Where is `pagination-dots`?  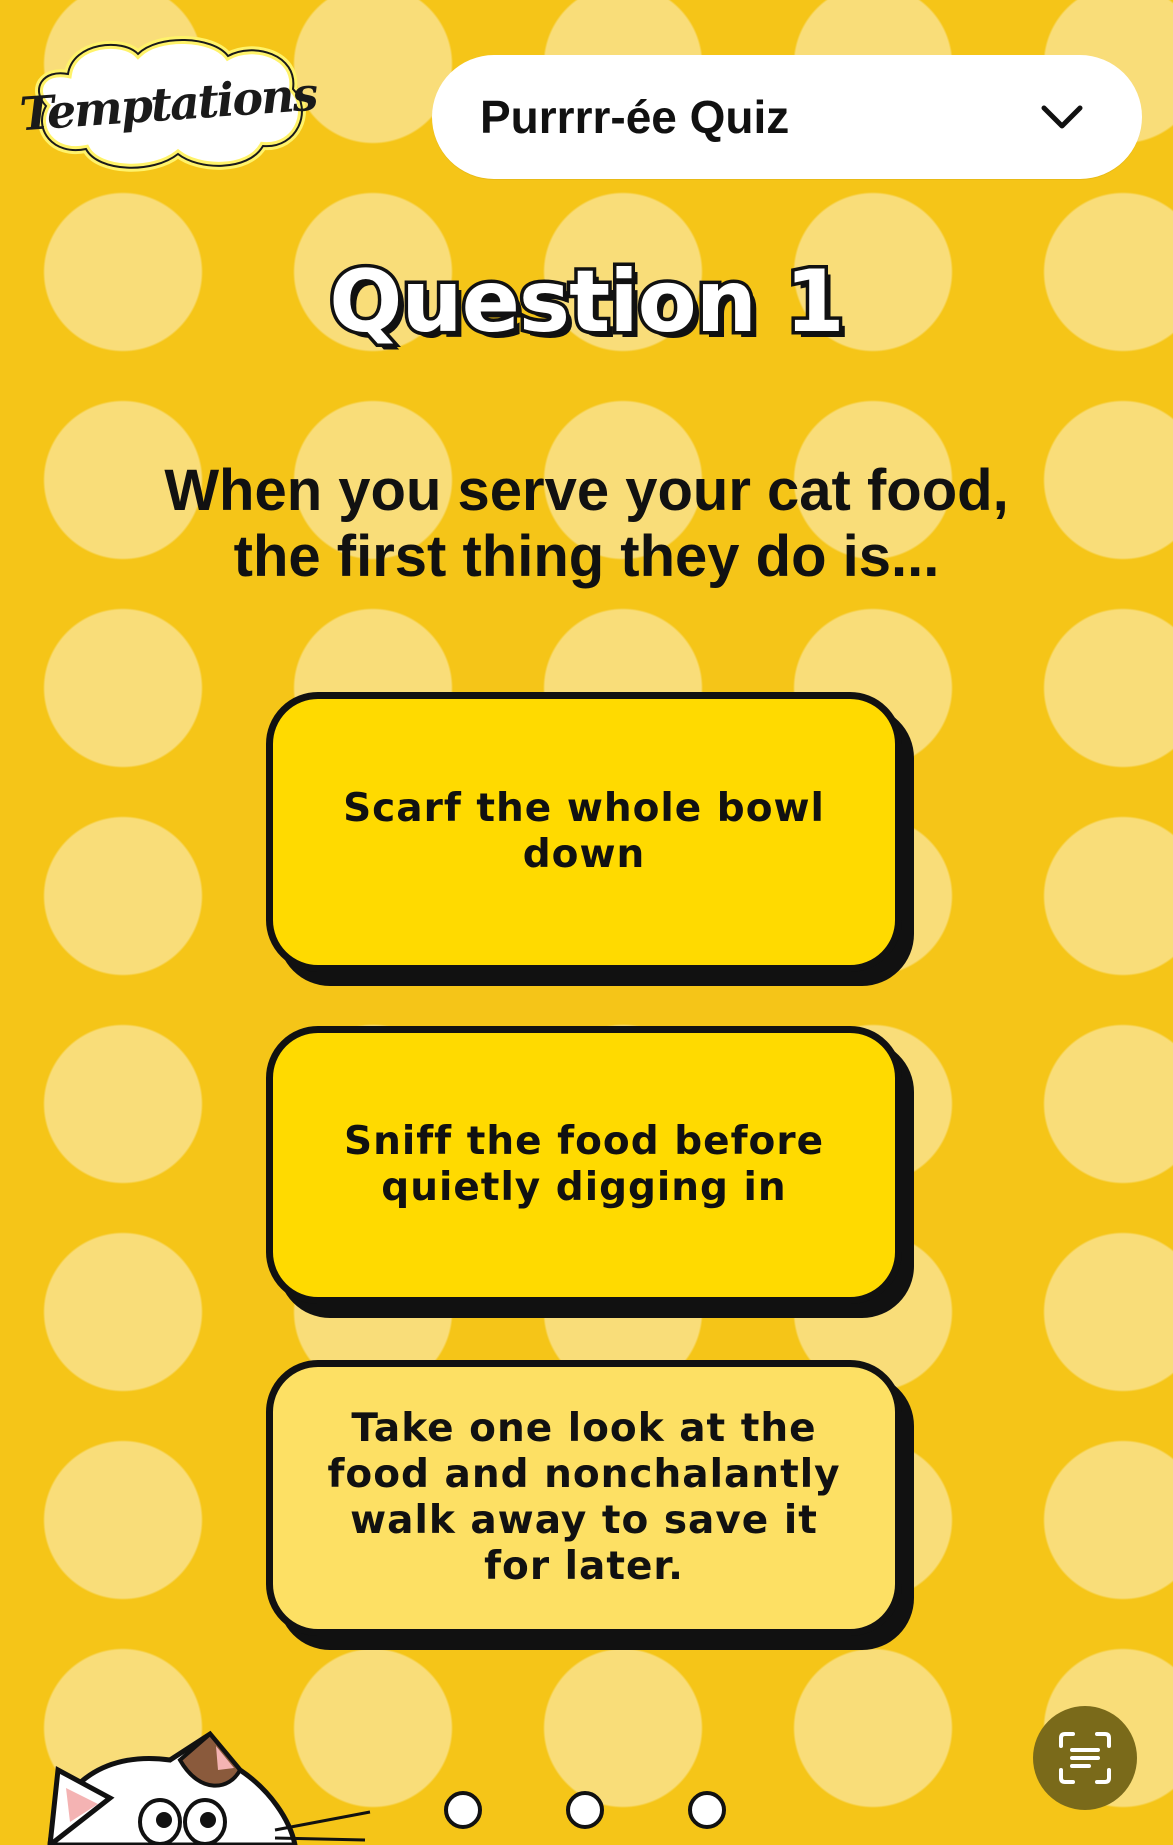 pagination-dots is located at coordinates (589, 1813).